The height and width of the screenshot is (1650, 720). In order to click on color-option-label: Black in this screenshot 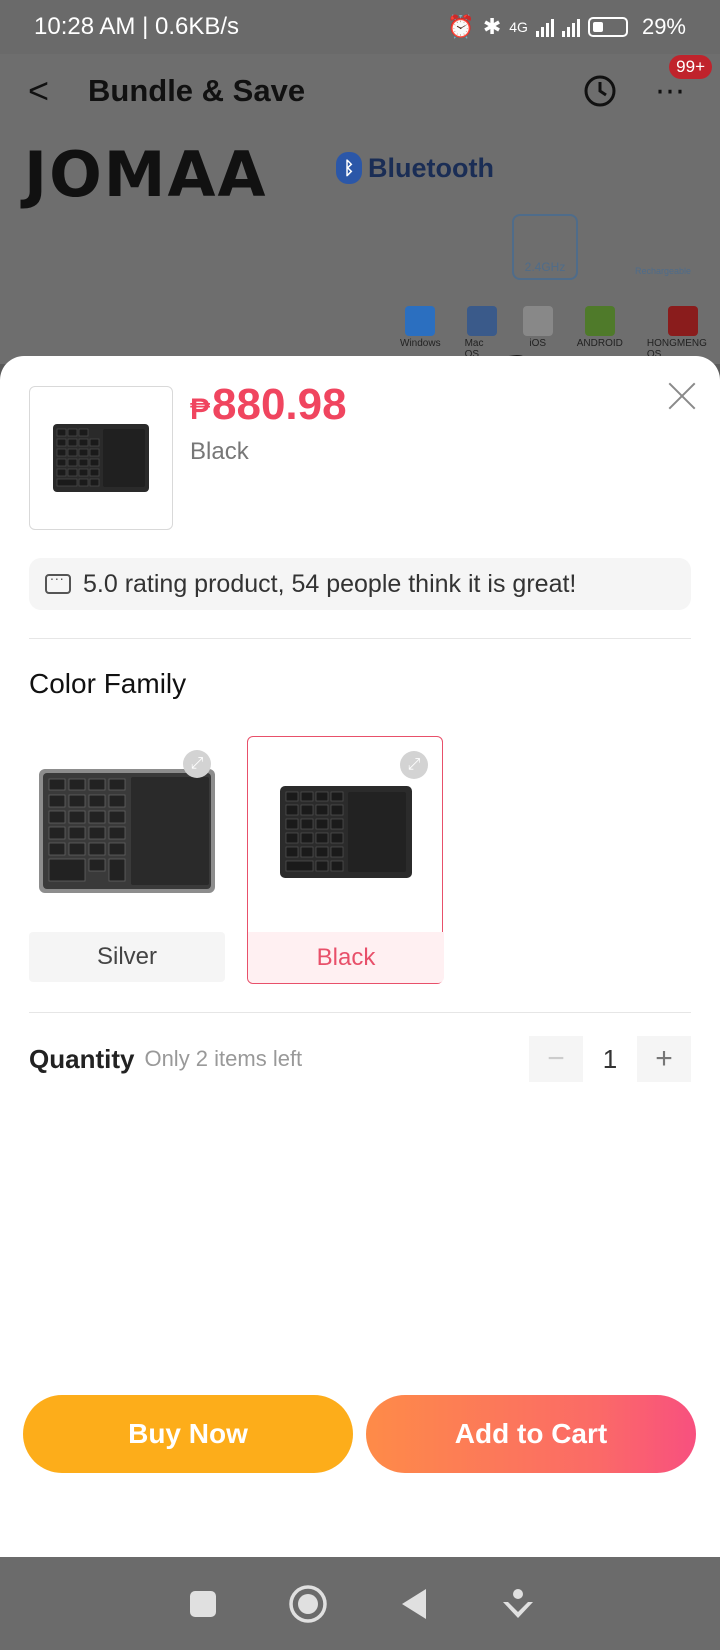, I will do `click(346, 957)`.